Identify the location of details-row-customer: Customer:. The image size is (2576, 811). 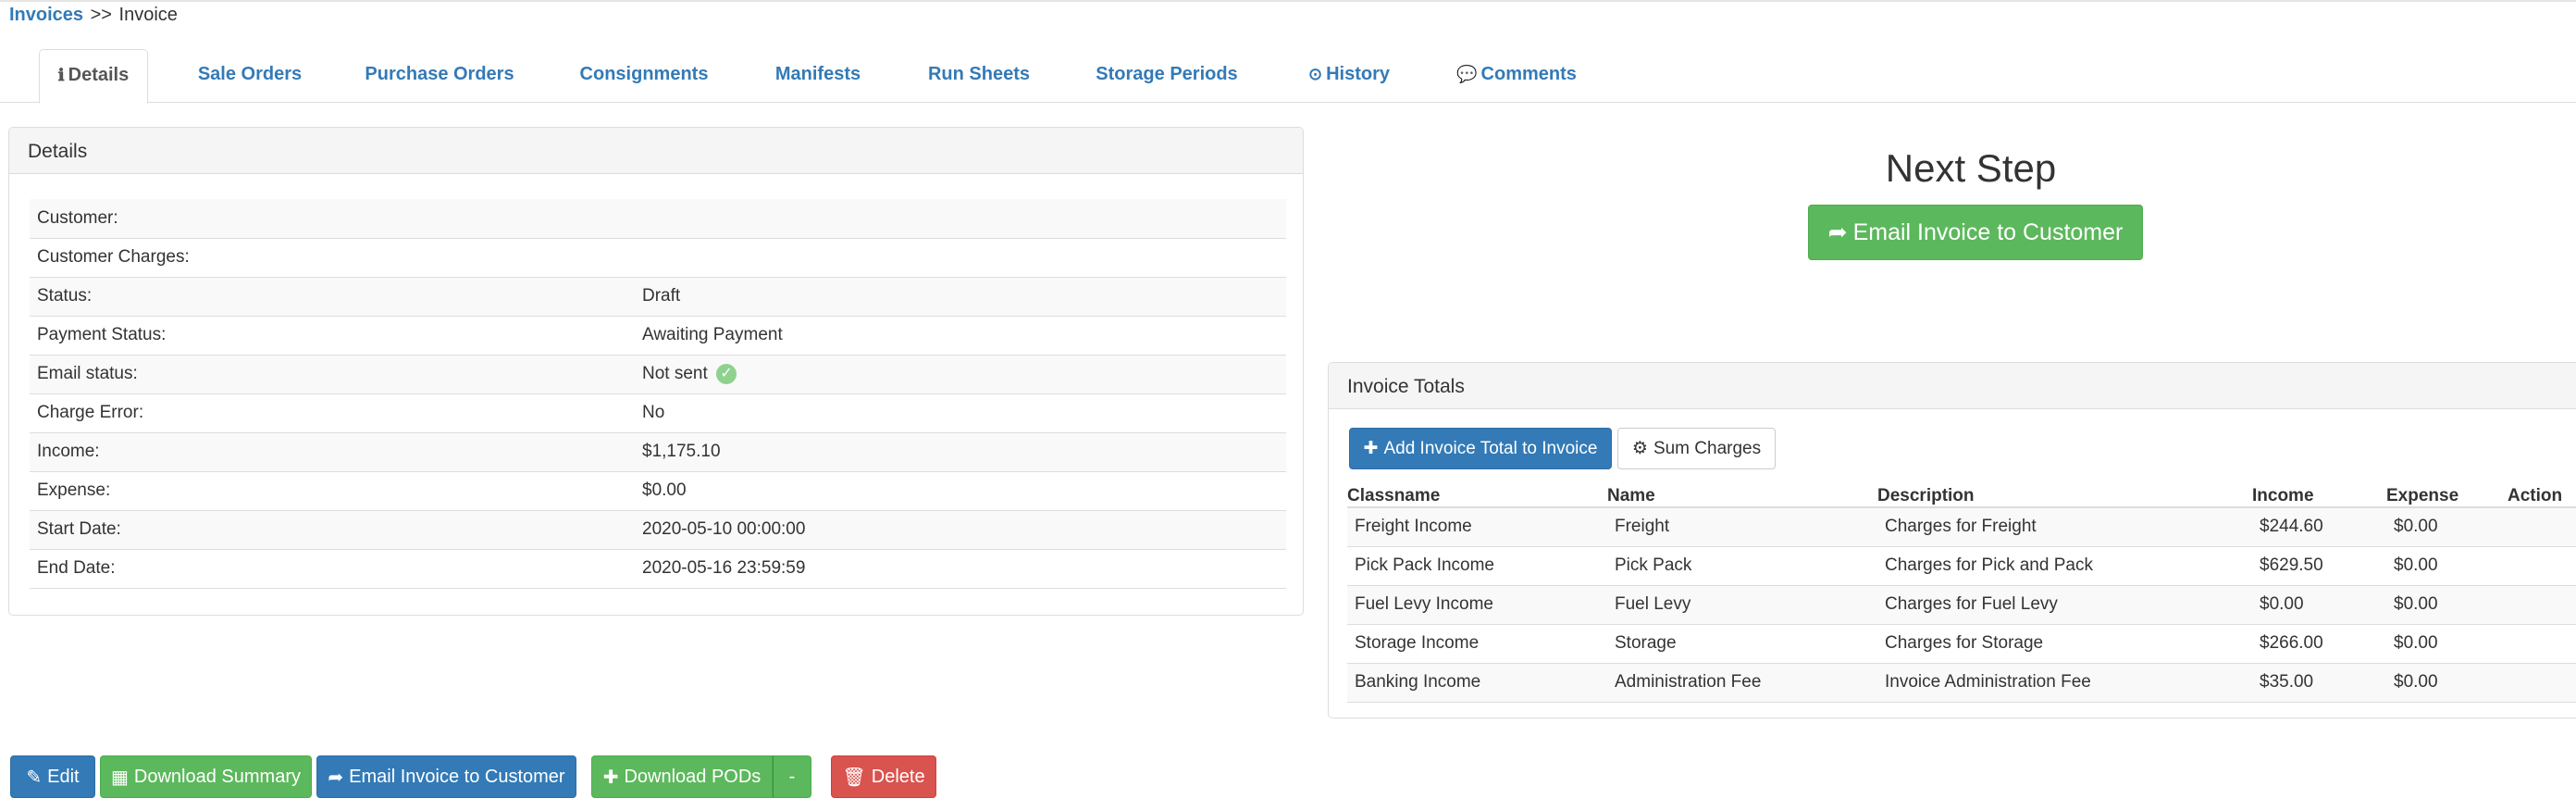
(658, 219).